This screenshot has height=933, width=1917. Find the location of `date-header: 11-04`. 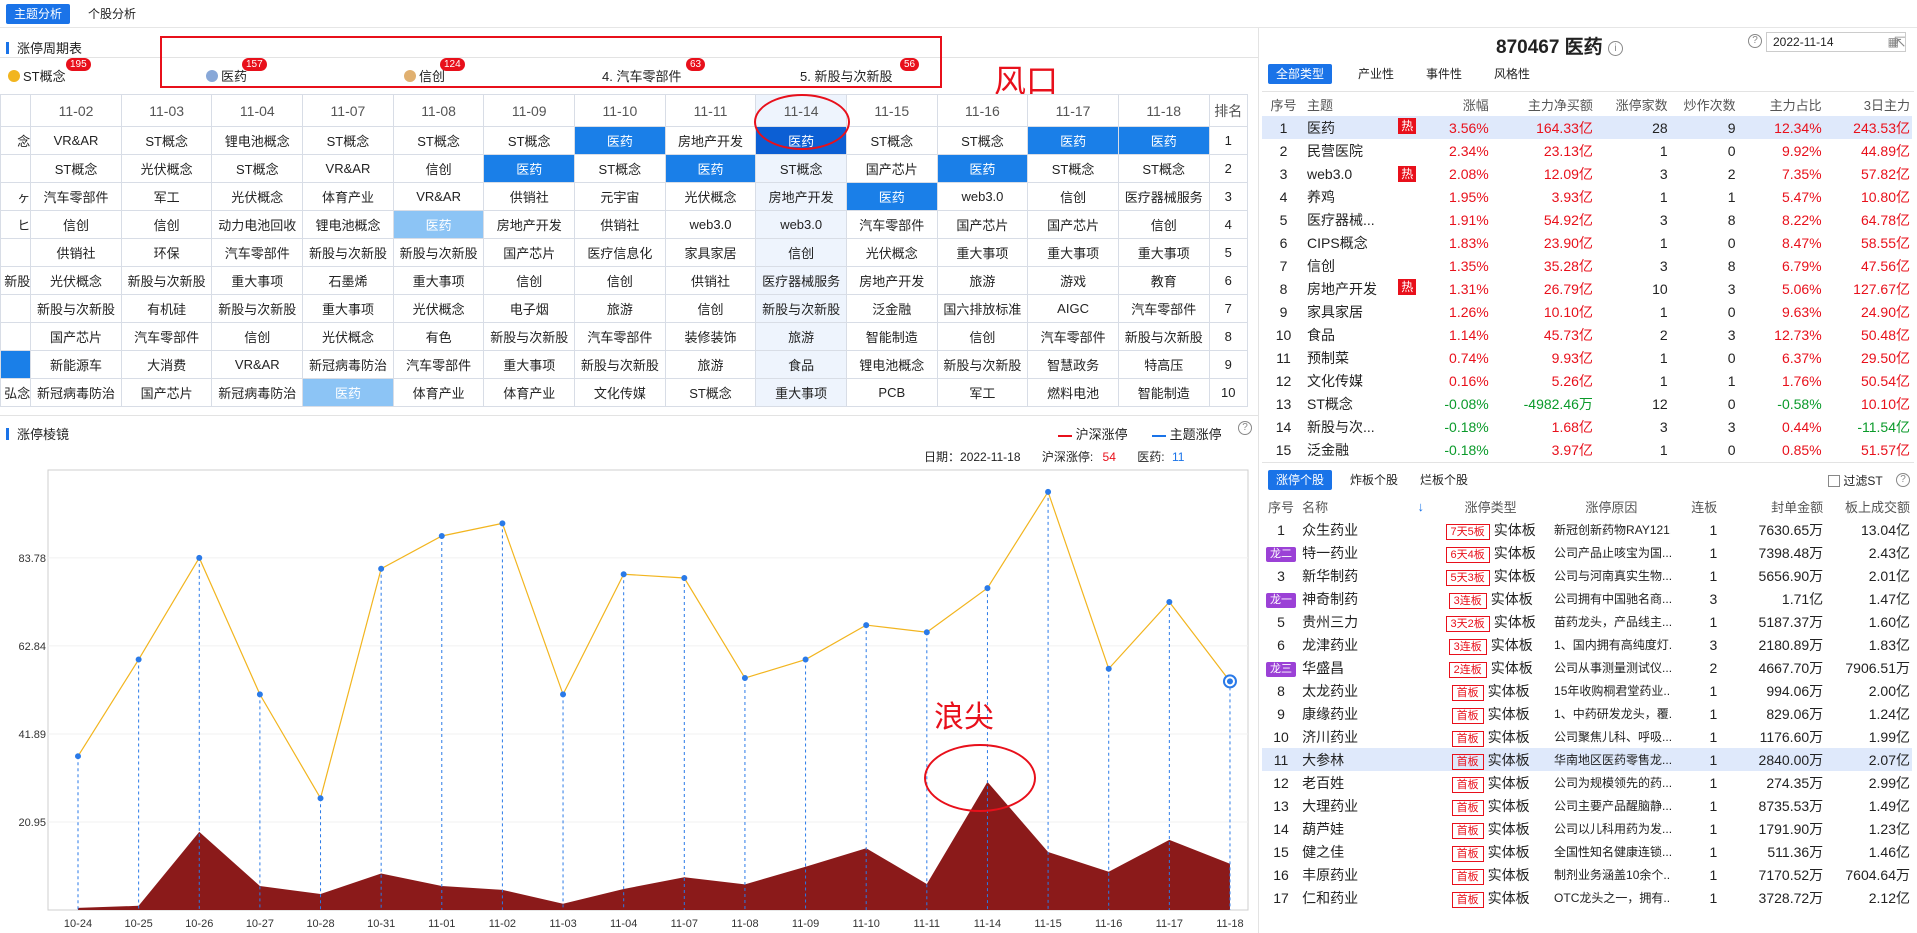

date-header: 11-04 is located at coordinates (257, 110).